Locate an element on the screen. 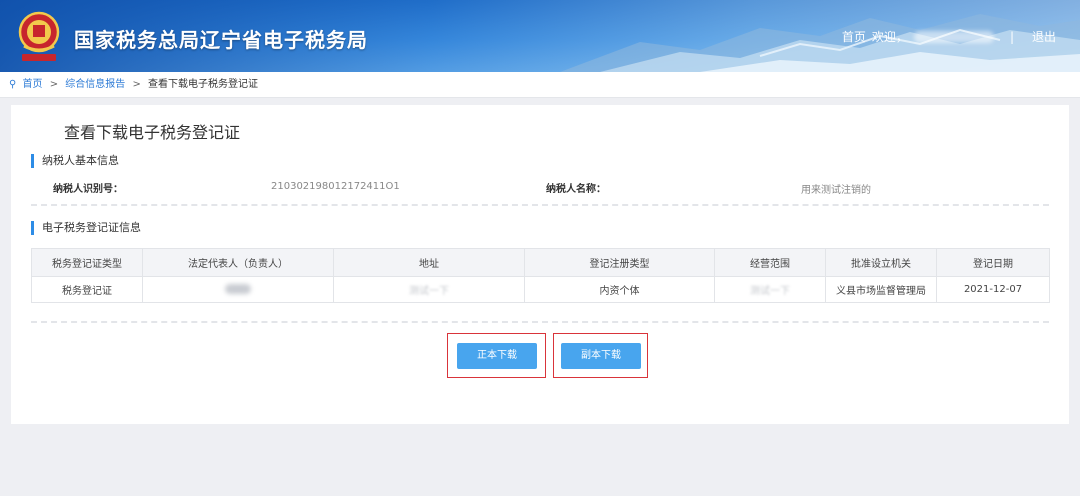 The image size is (1080, 496). home-link: 首页 is located at coordinates (854, 36).